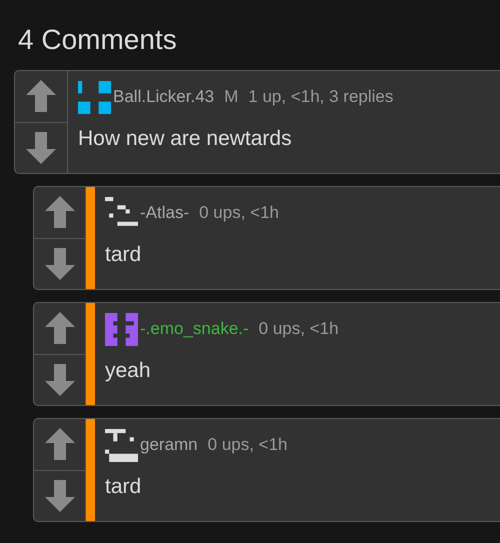  What do you see at coordinates (97, 40) in the screenshot?
I see `comments-heading: 4 Comments` at bounding box center [97, 40].